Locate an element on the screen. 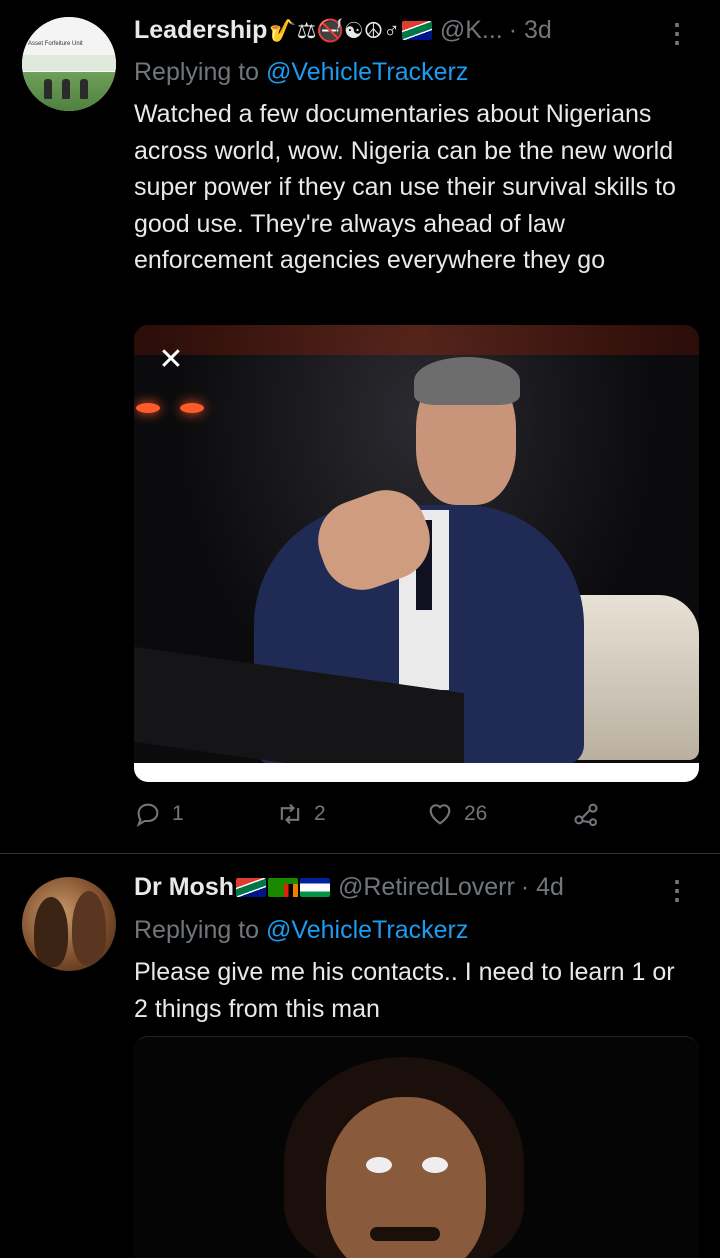 This screenshot has width=720, height=1258. retweet-button: 2 is located at coordinates (301, 814).